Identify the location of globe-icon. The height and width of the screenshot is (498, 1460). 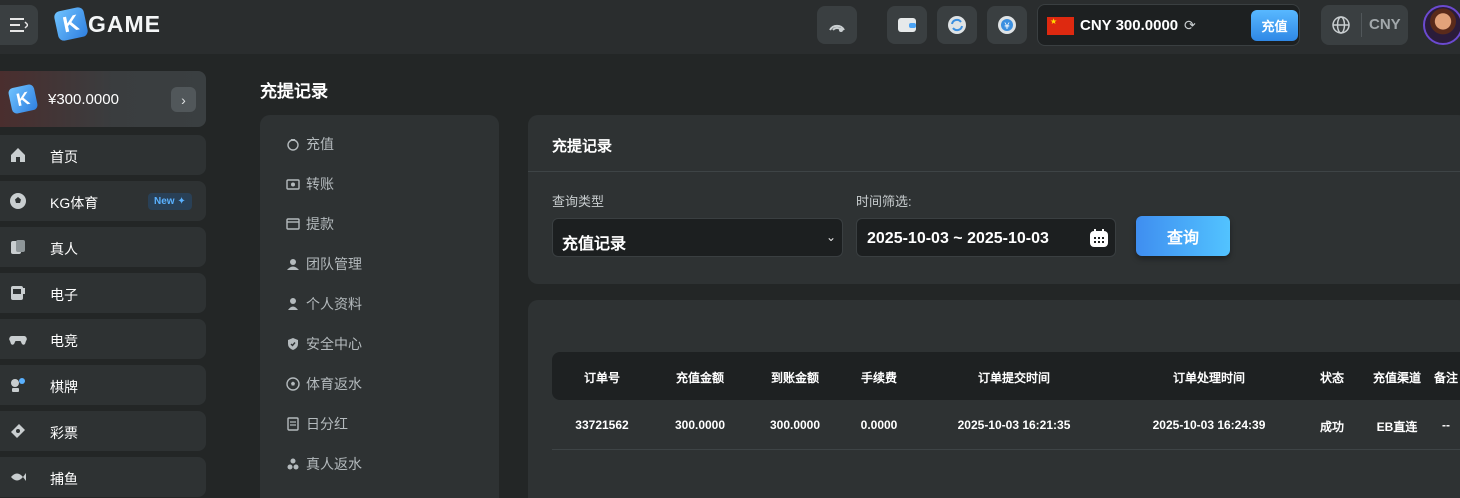
(1341, 25).